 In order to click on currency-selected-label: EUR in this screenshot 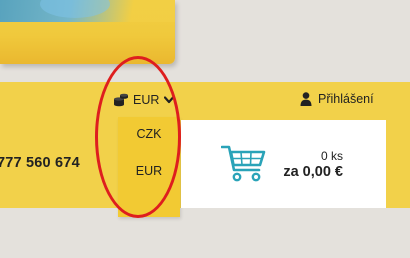, I will do `click(146, 100)`.